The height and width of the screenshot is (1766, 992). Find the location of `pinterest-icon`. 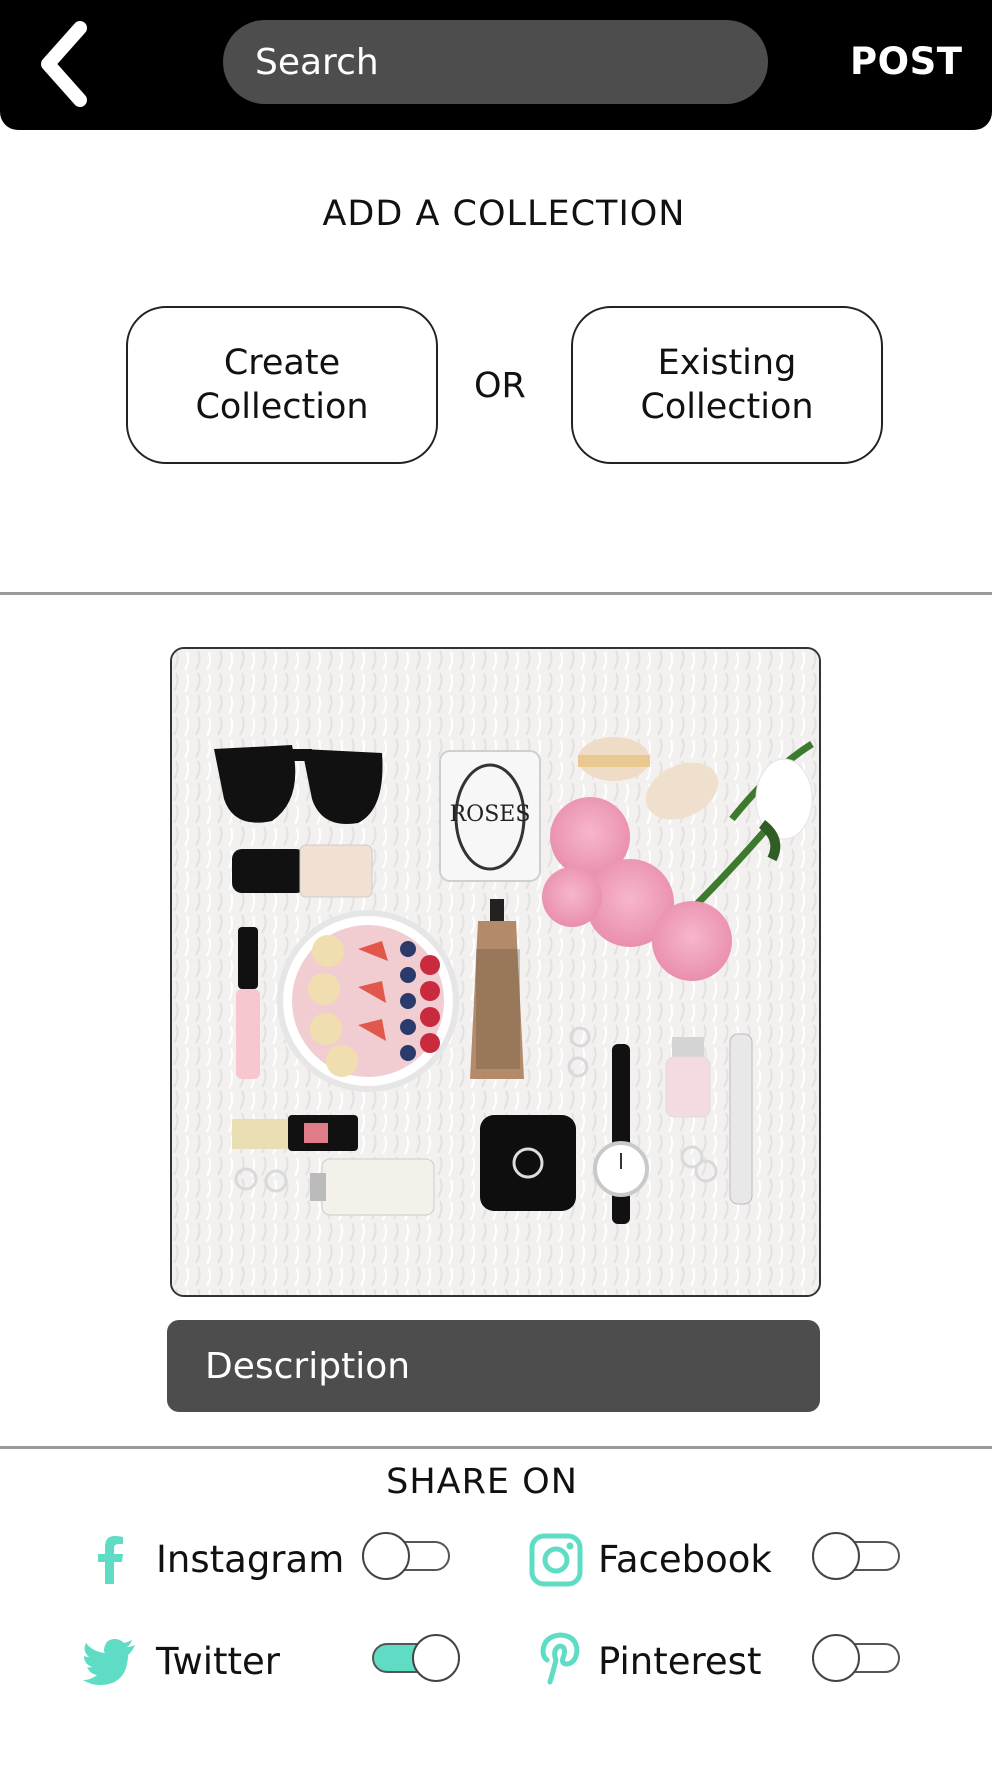

pinterest-icon is located at coordinates (560, 1658).